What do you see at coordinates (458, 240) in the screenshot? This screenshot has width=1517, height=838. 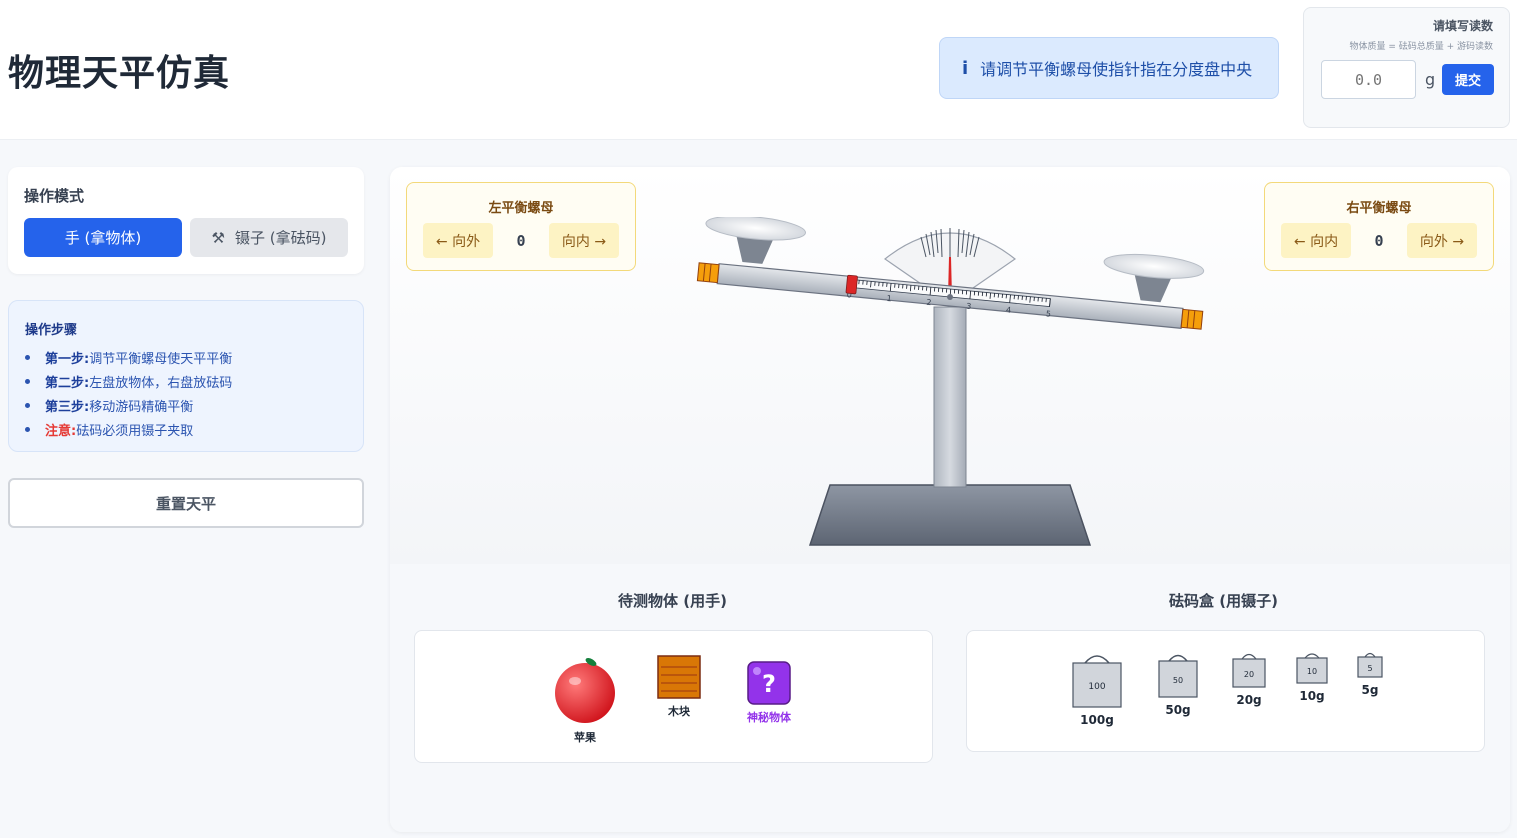 I see `left-nut-out-button: ← 向外` at bounding box center [458, 240].